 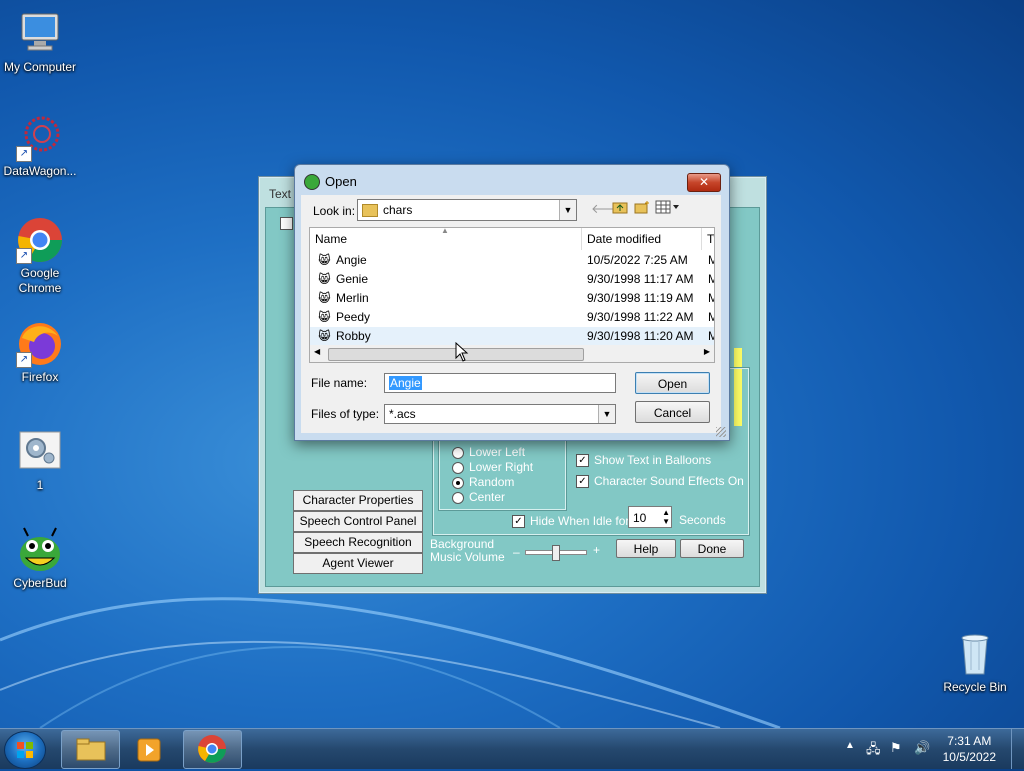 What do you see at coordinates (570, 521) in the screenshot?
I see `check-hide-when-idle: ✓ Hide When Idle for` at bounding box center [570, 521].